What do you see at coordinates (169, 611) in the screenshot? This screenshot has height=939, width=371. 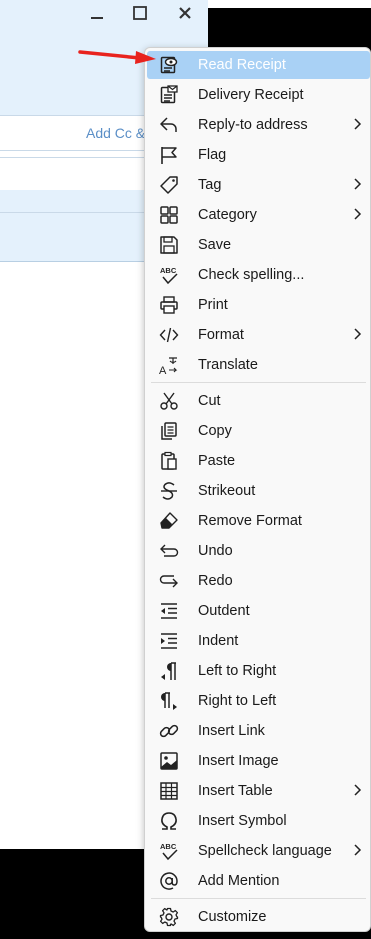 I see `outdent-icon` at bounding box center [169, 611].